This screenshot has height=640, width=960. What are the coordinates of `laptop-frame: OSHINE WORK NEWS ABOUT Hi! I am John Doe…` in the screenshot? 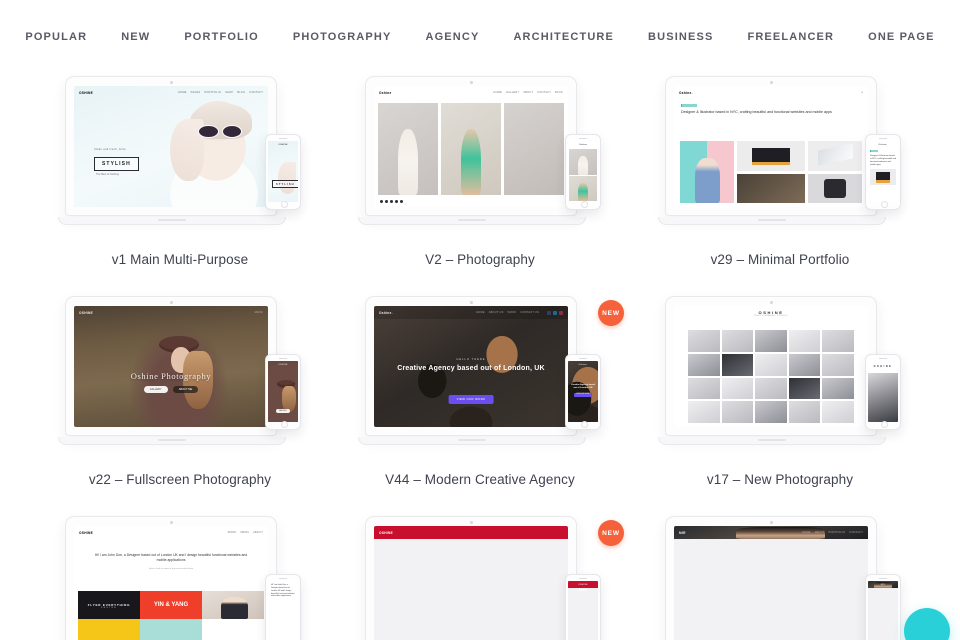 It's located at (171, 578).